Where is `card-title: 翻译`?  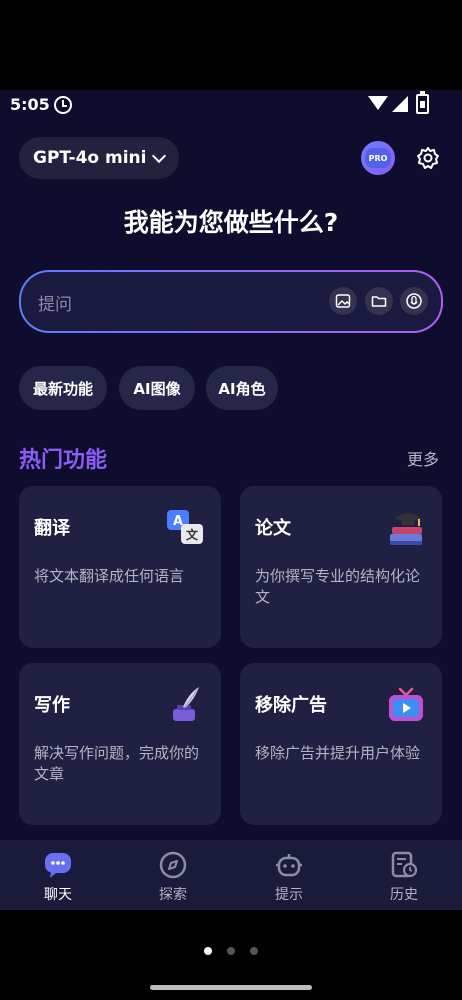 card-title: 翻译 is located at coordinates (52, 528).